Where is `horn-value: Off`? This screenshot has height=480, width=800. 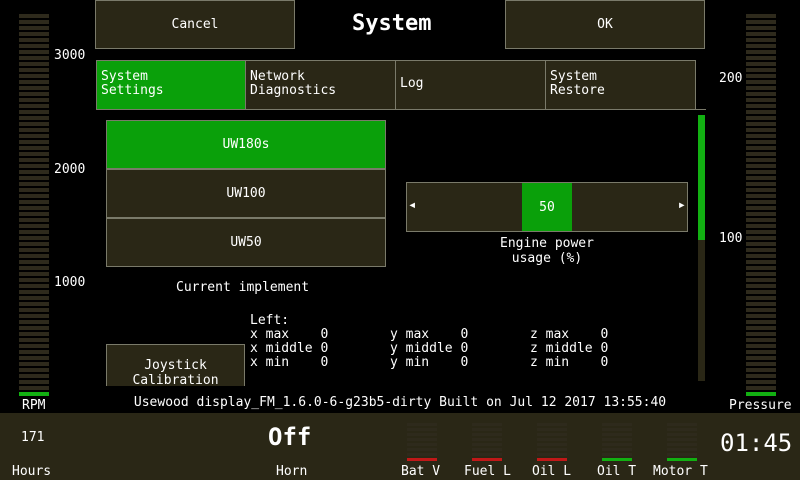
horn-value: Off is located at coordinates (289, 437).